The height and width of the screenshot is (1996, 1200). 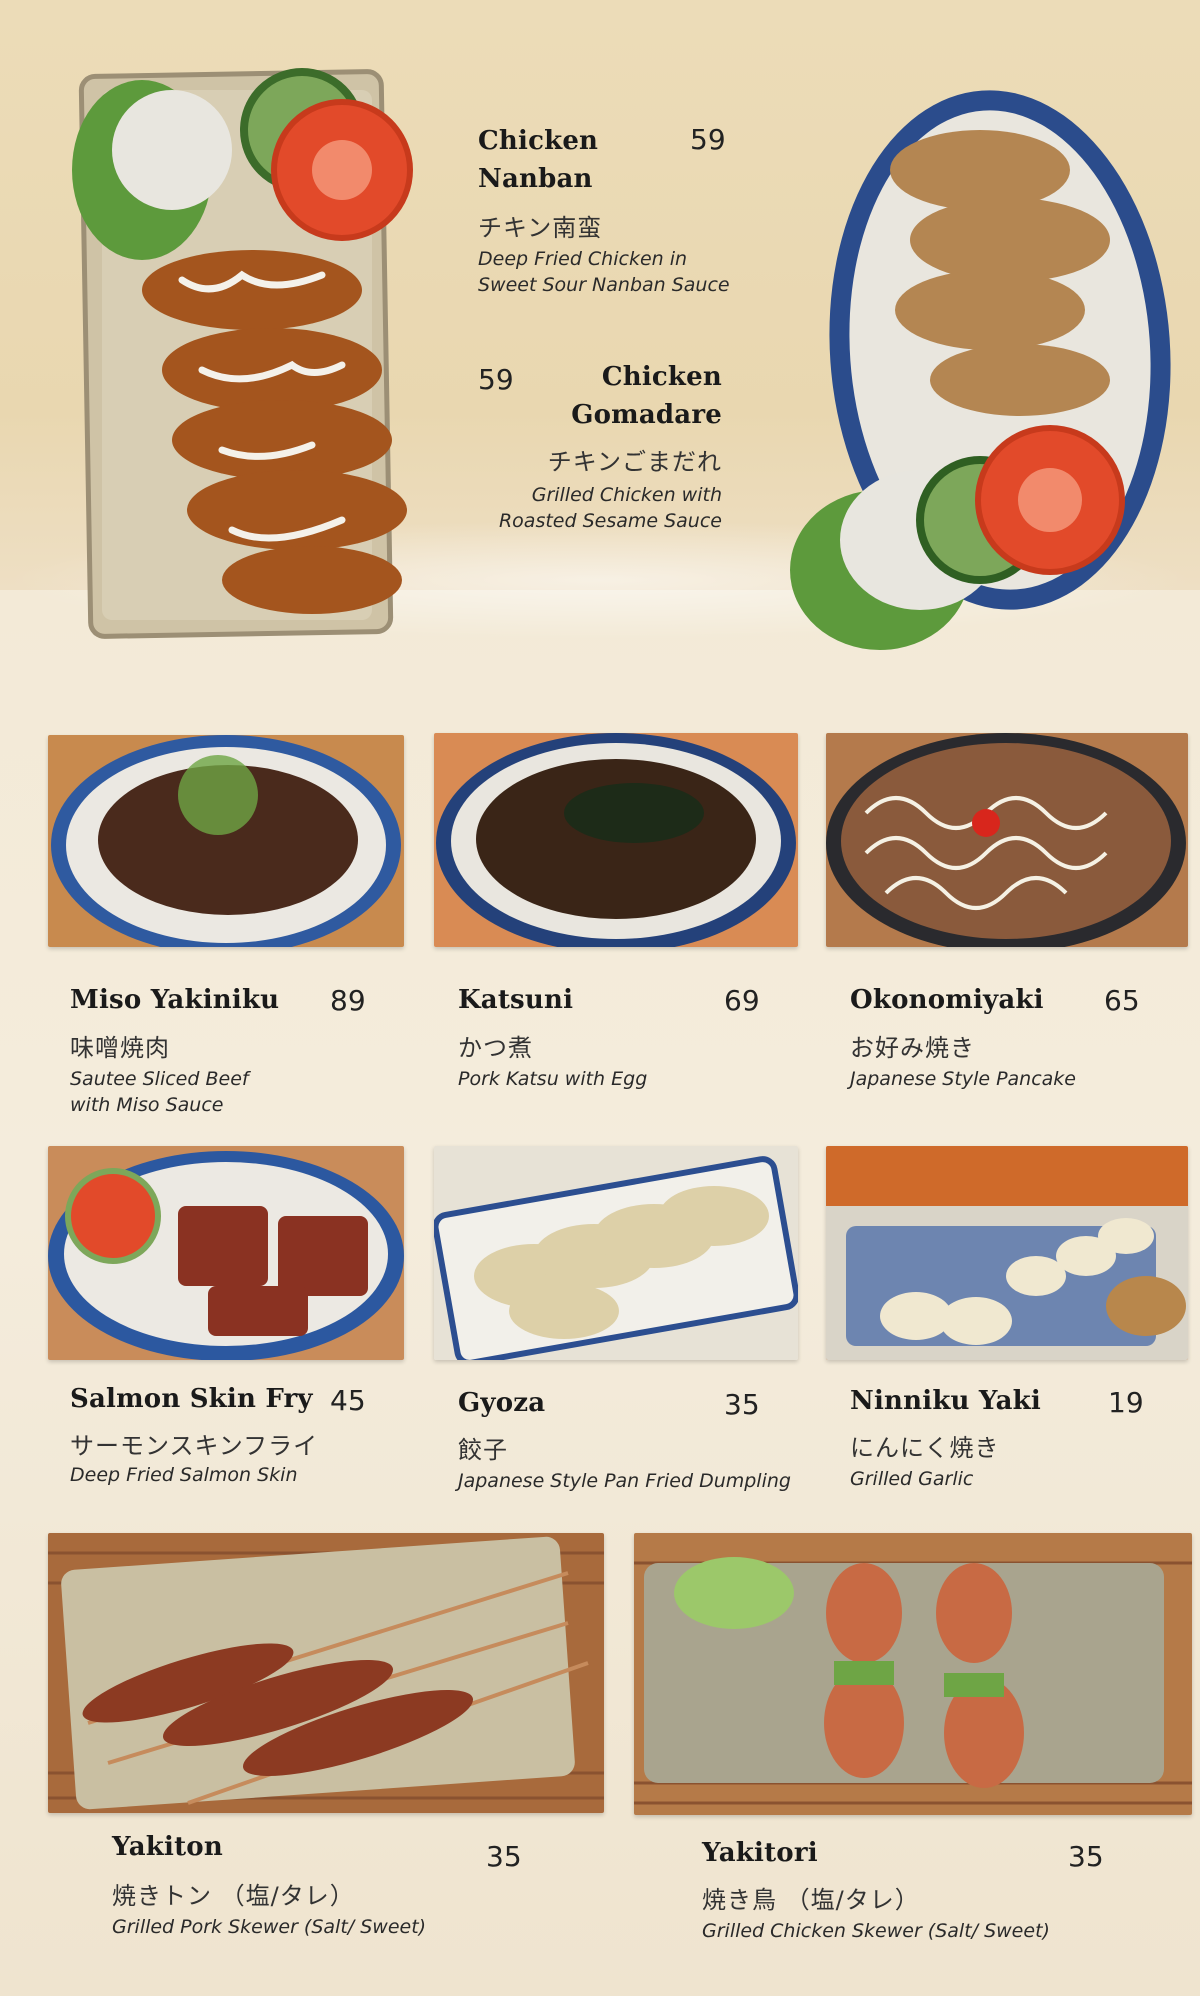 What do you see at coordinates (175, 1000) in the screenshot?
I see `miso-yakiniku-name: Miso Yakiniku` at bounding box center [175, 1000].